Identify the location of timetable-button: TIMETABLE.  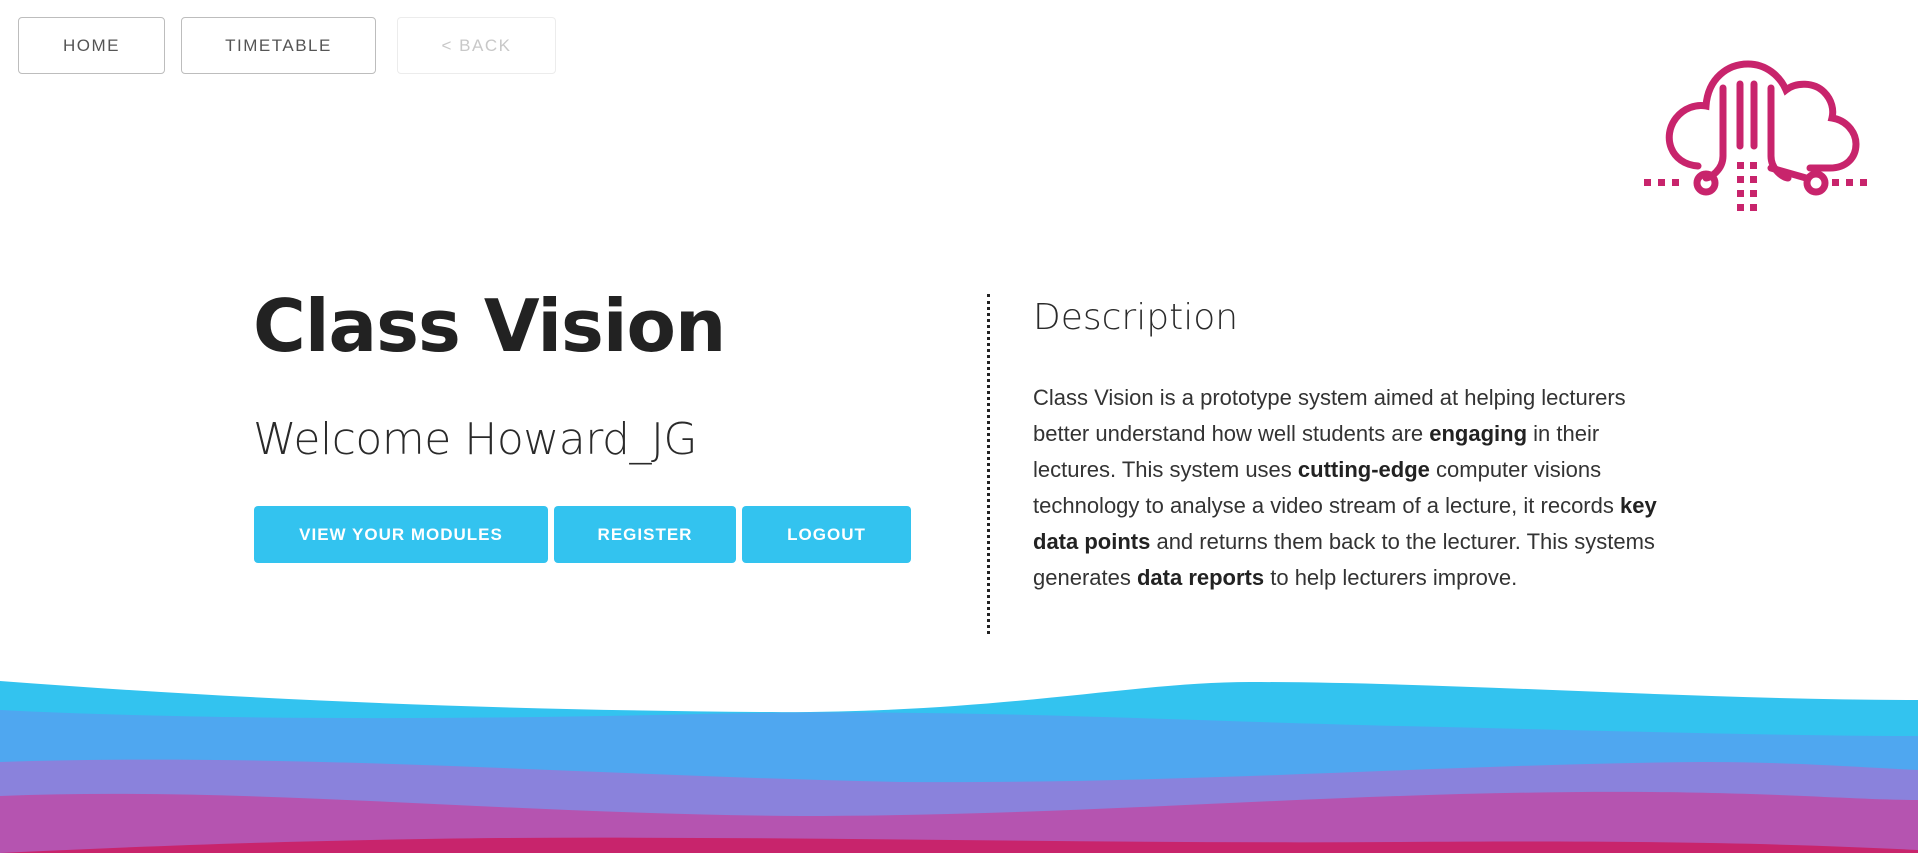
(278, 45).